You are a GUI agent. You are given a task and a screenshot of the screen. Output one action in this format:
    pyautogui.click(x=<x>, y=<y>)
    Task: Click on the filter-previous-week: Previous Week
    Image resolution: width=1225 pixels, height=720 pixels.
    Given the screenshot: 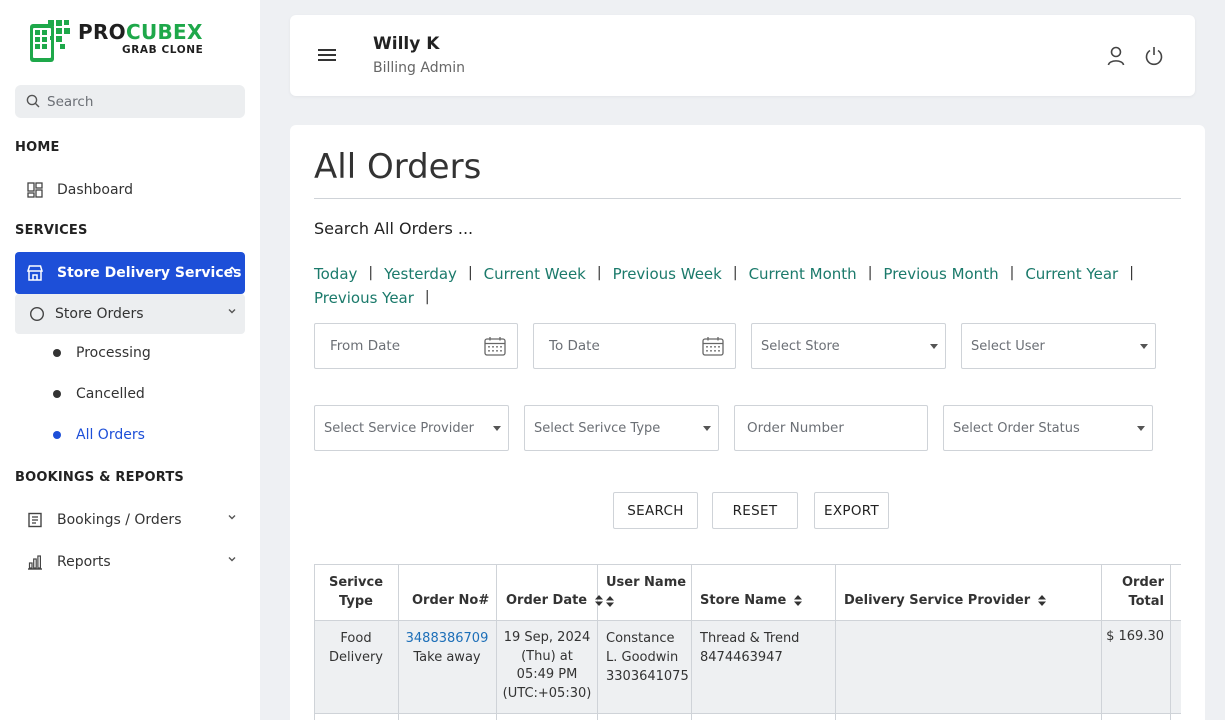 What is the action you would take?
    pyautogui.click(x=667, y=274)
    